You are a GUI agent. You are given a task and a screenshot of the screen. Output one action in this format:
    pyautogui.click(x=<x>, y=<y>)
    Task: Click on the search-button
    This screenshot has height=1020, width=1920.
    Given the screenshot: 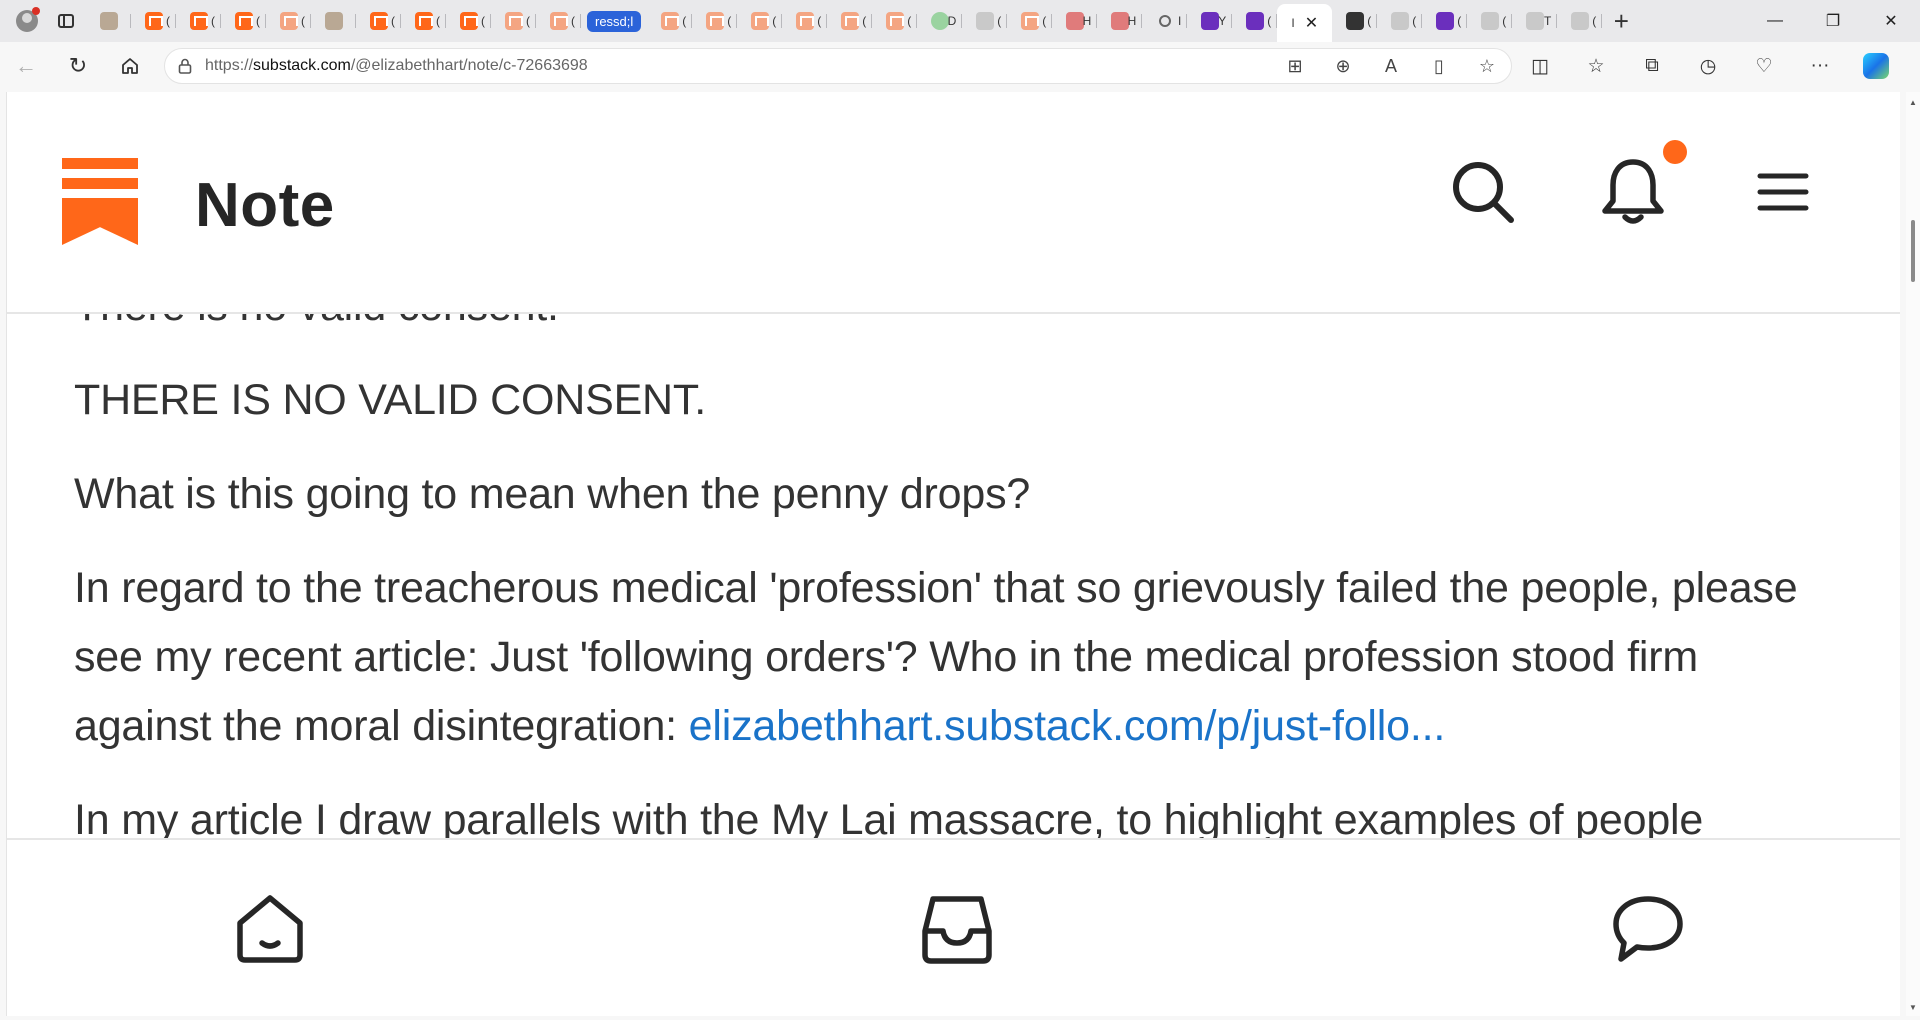 What is the action you would take?
    pyautogui.click(x=1483, y=192)
    